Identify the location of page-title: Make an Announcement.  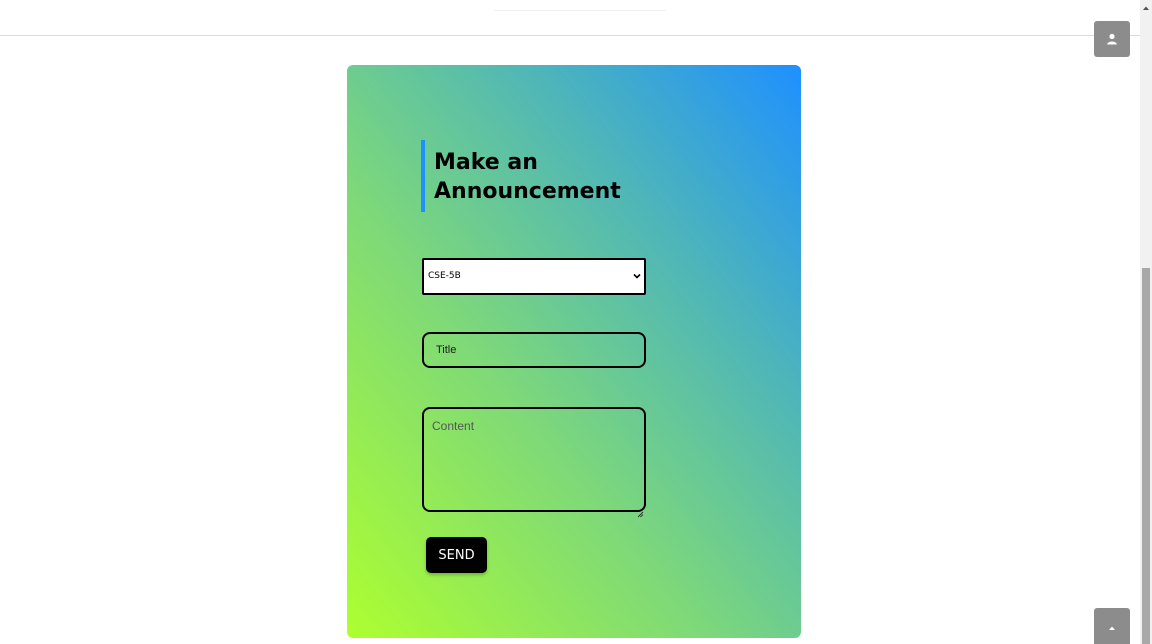
(527, 177).